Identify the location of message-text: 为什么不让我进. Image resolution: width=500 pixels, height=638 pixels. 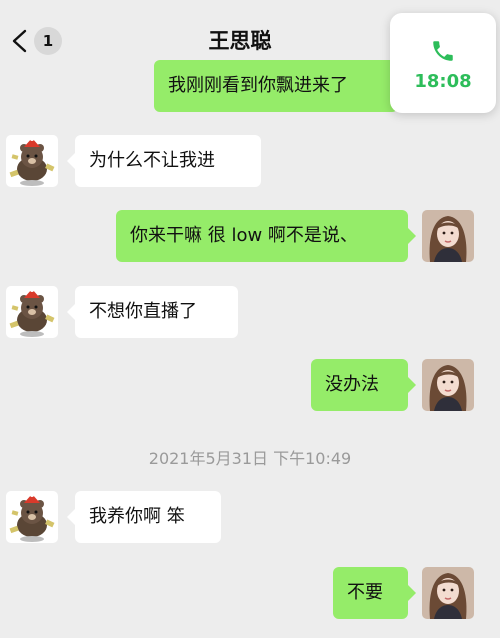
(152, 160).